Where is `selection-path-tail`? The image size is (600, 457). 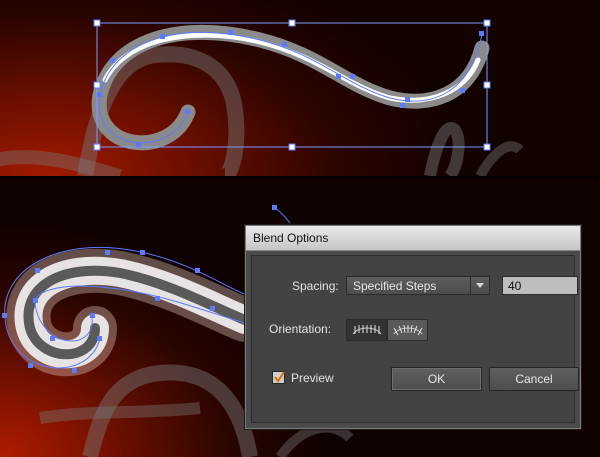
selection-path-tail is located at coordinates (282, 215).